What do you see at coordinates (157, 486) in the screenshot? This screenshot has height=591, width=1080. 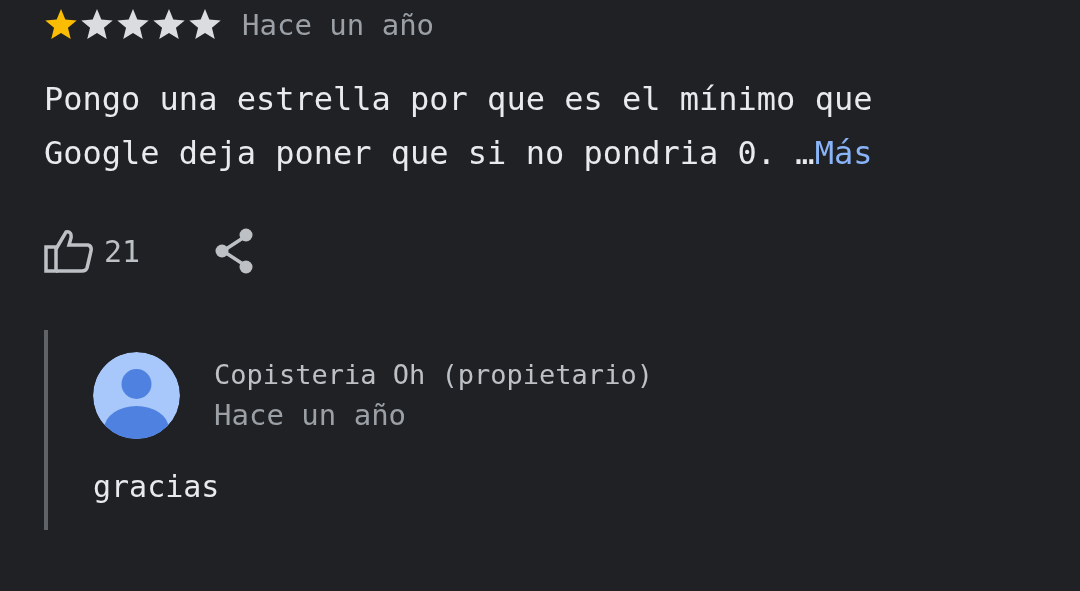 I see `reply-text: gracias` at bounding box center [157, 486].